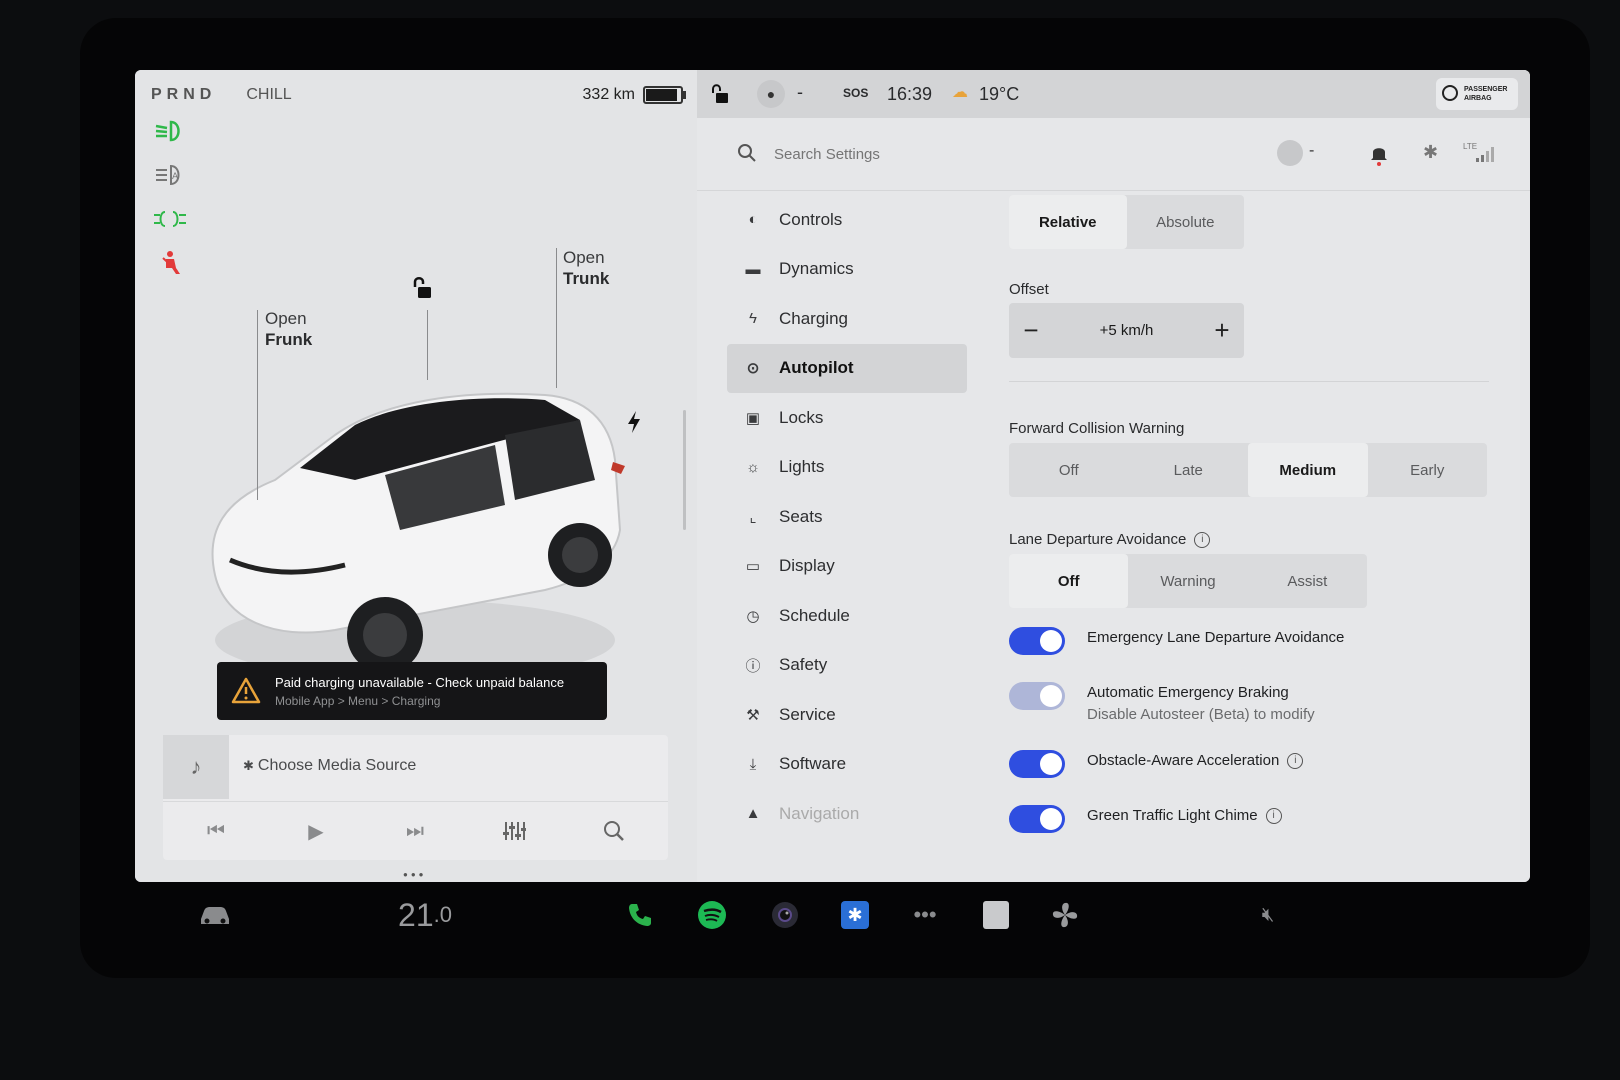 The height and width of the screenshot is (1080, 1620). I want to click on weather-icon: ☁, so click(960, 92).